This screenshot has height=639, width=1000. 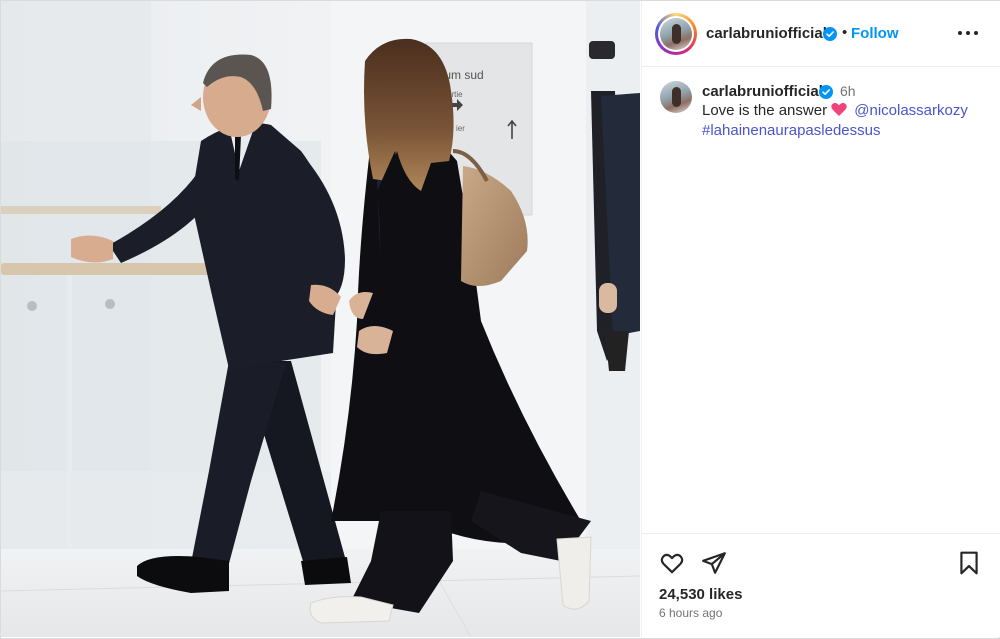 I want to click on sign-text-3: ier, so click(x=460, y=128).